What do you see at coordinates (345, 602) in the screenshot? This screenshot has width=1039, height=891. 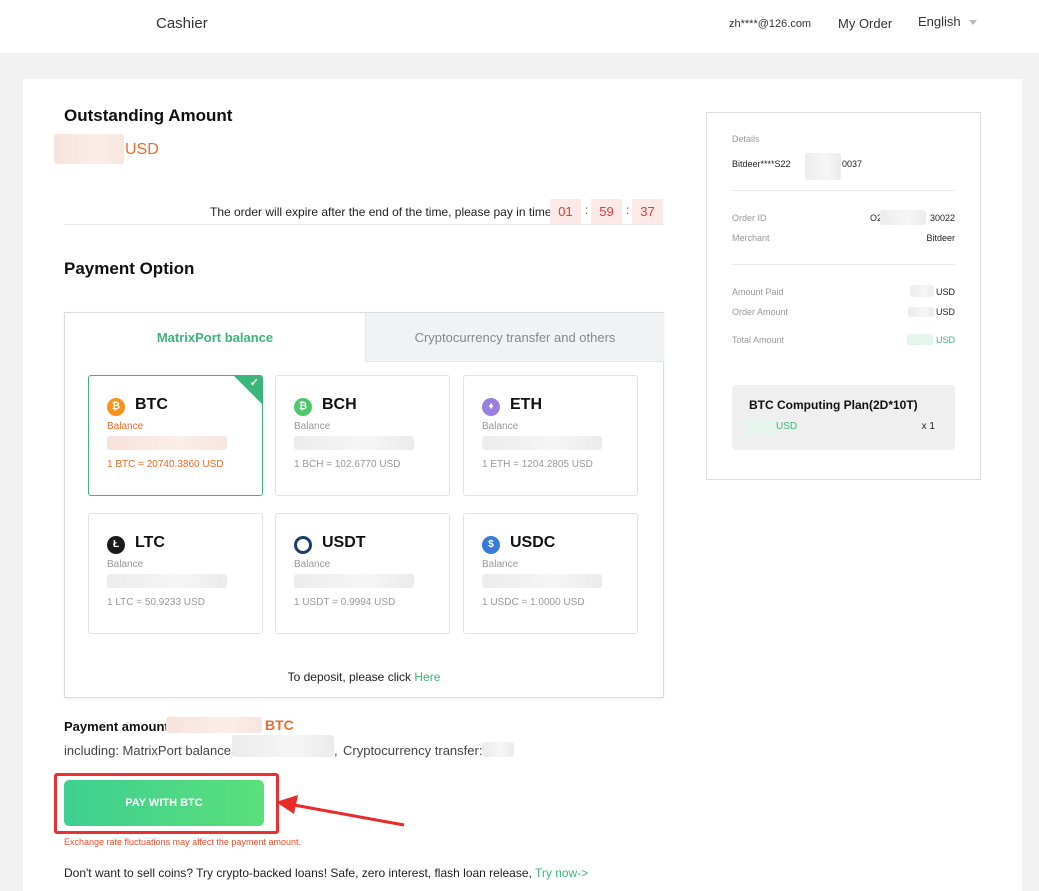 I see `coin-rate: 1 USDT = 0.9994 USD` at bounding box center [345, 602].